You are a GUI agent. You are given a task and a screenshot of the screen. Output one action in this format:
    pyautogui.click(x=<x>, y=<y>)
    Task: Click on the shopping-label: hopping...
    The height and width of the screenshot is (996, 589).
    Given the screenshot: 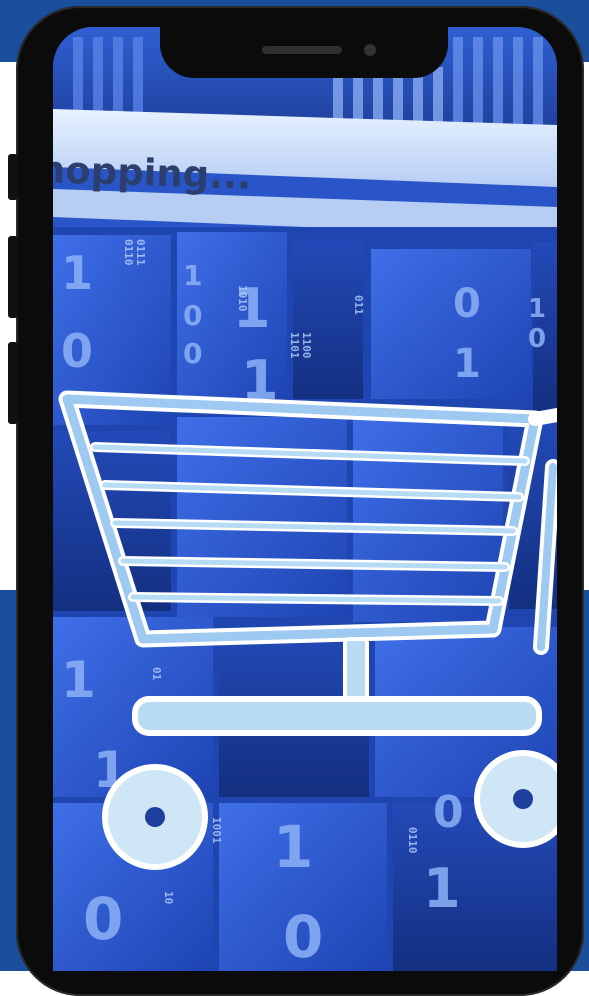 What is the action you would take?
    pyautogui.click(x=152, y=173)
    